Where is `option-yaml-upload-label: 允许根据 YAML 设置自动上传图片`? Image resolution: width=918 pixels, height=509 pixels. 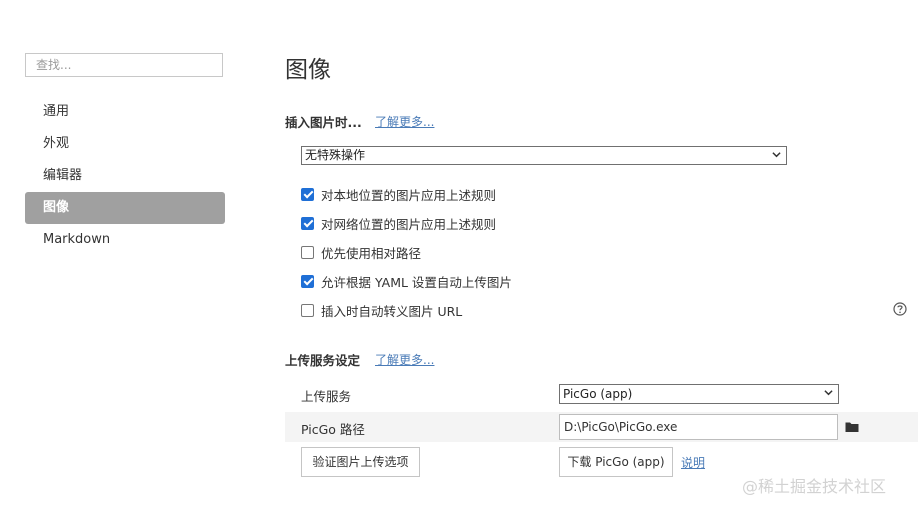 option-yaml-upload-label: 允许根据 YAML 设置自动上传图片 is located at coordinates (416, 282).